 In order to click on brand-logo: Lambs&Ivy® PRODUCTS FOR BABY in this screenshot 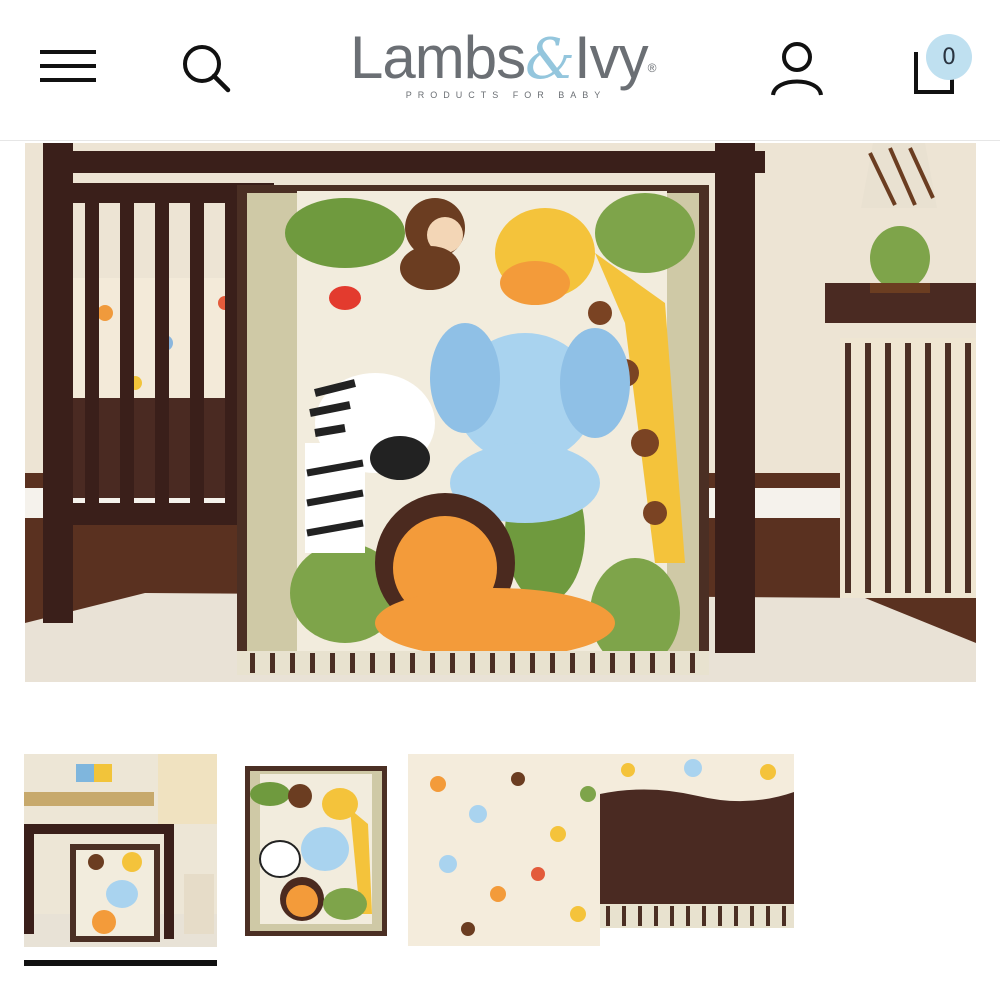, I will do `click(503, 67)`.